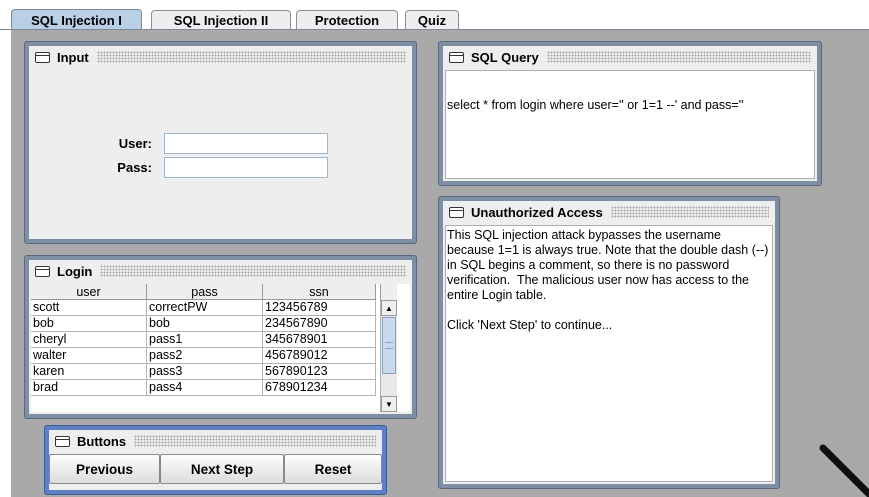  I want to click on diagonal-stroke, so click(844, 470).